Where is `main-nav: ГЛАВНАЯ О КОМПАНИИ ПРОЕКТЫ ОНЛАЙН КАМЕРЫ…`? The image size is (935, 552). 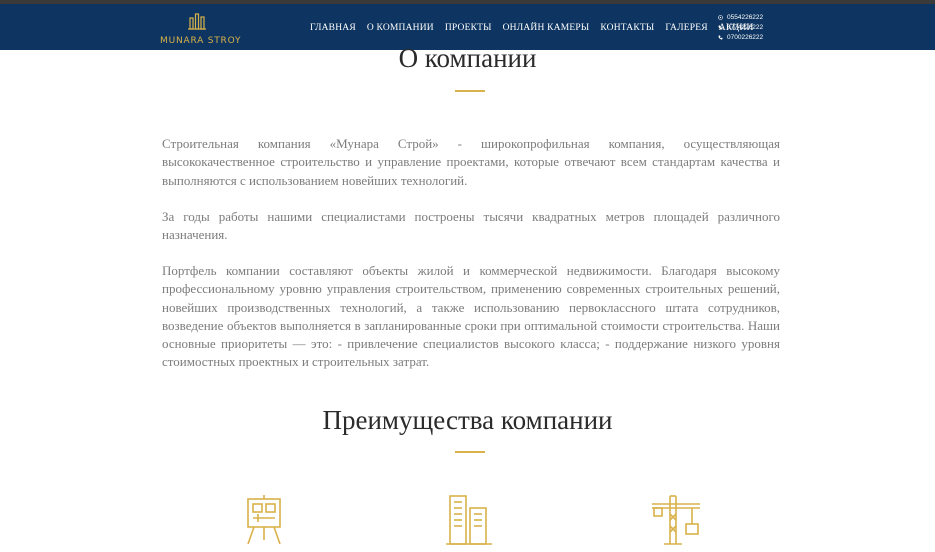 main-nav: ГЛАВНАЯ О КОМПАНИИ ПРОЕКТЫ ОНЛАЙН КАМЕРЫ… is located at coordinates (537, 28).